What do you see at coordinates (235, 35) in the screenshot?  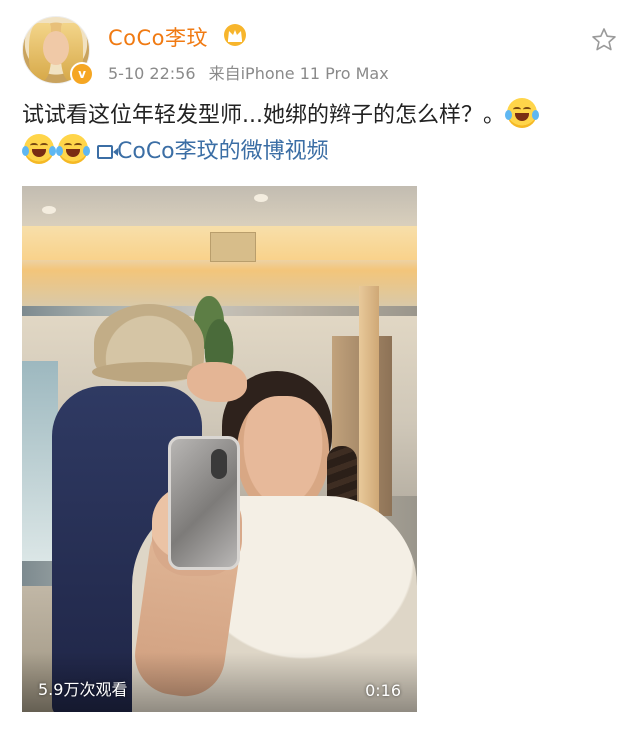 I see `crown-icon` at bounding box center [235, 35].